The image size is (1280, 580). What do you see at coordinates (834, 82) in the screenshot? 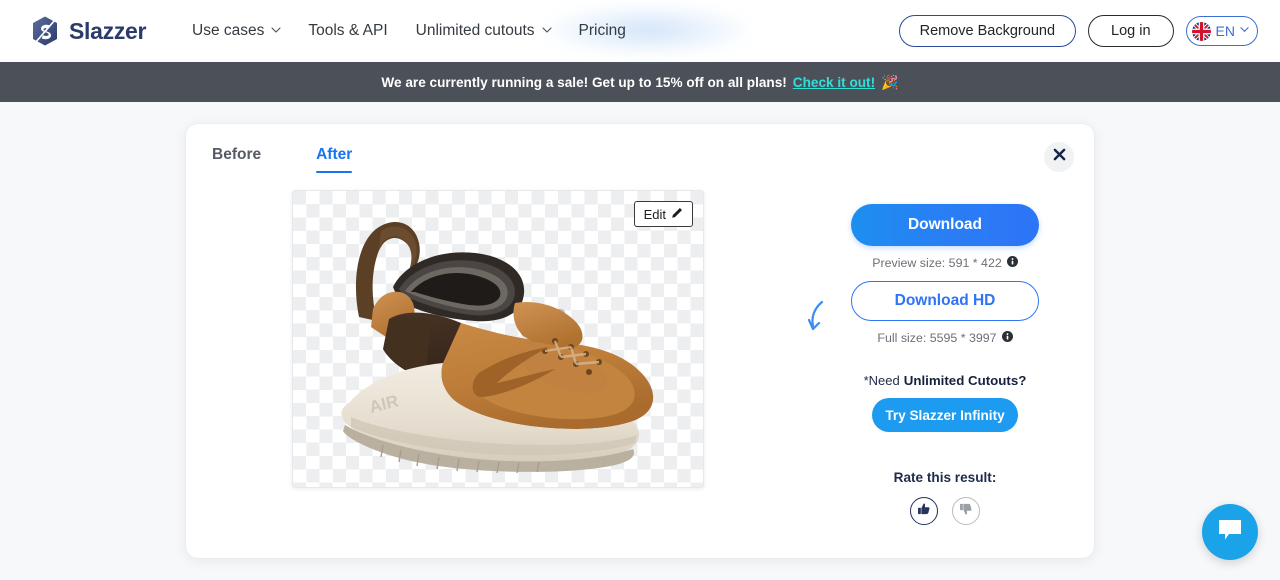
I see `sale-banner-link: Check it out!` at bounding box center [834, 82].